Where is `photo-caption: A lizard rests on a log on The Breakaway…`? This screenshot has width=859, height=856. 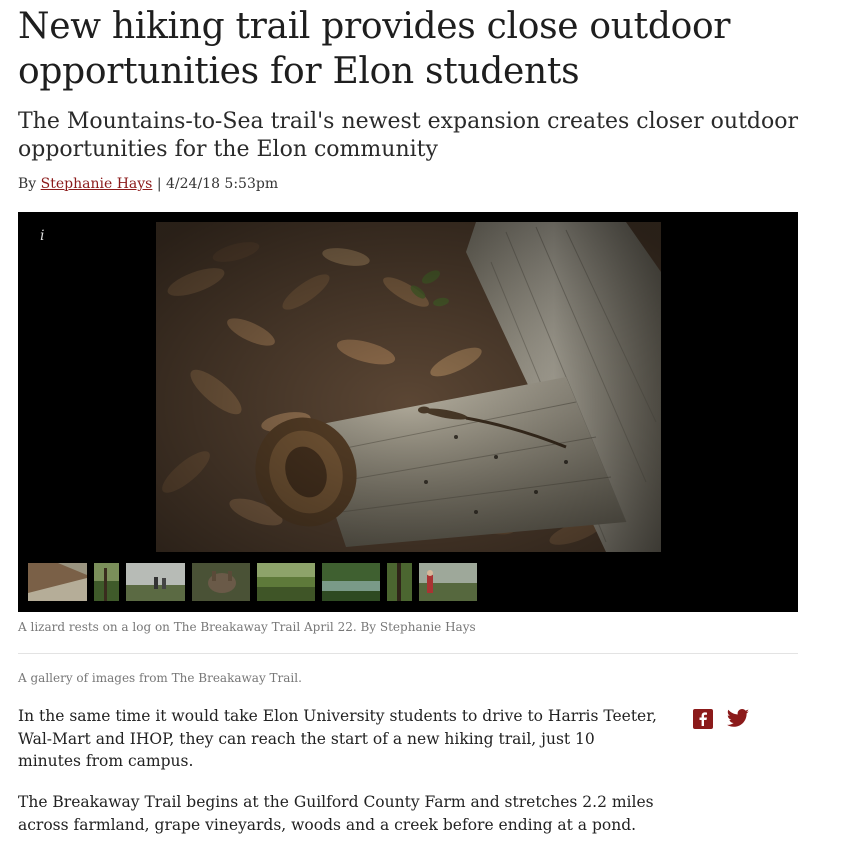
photo-caption: A lizard rests on a log on The Breakaway… is located at coordinates (247, 627).